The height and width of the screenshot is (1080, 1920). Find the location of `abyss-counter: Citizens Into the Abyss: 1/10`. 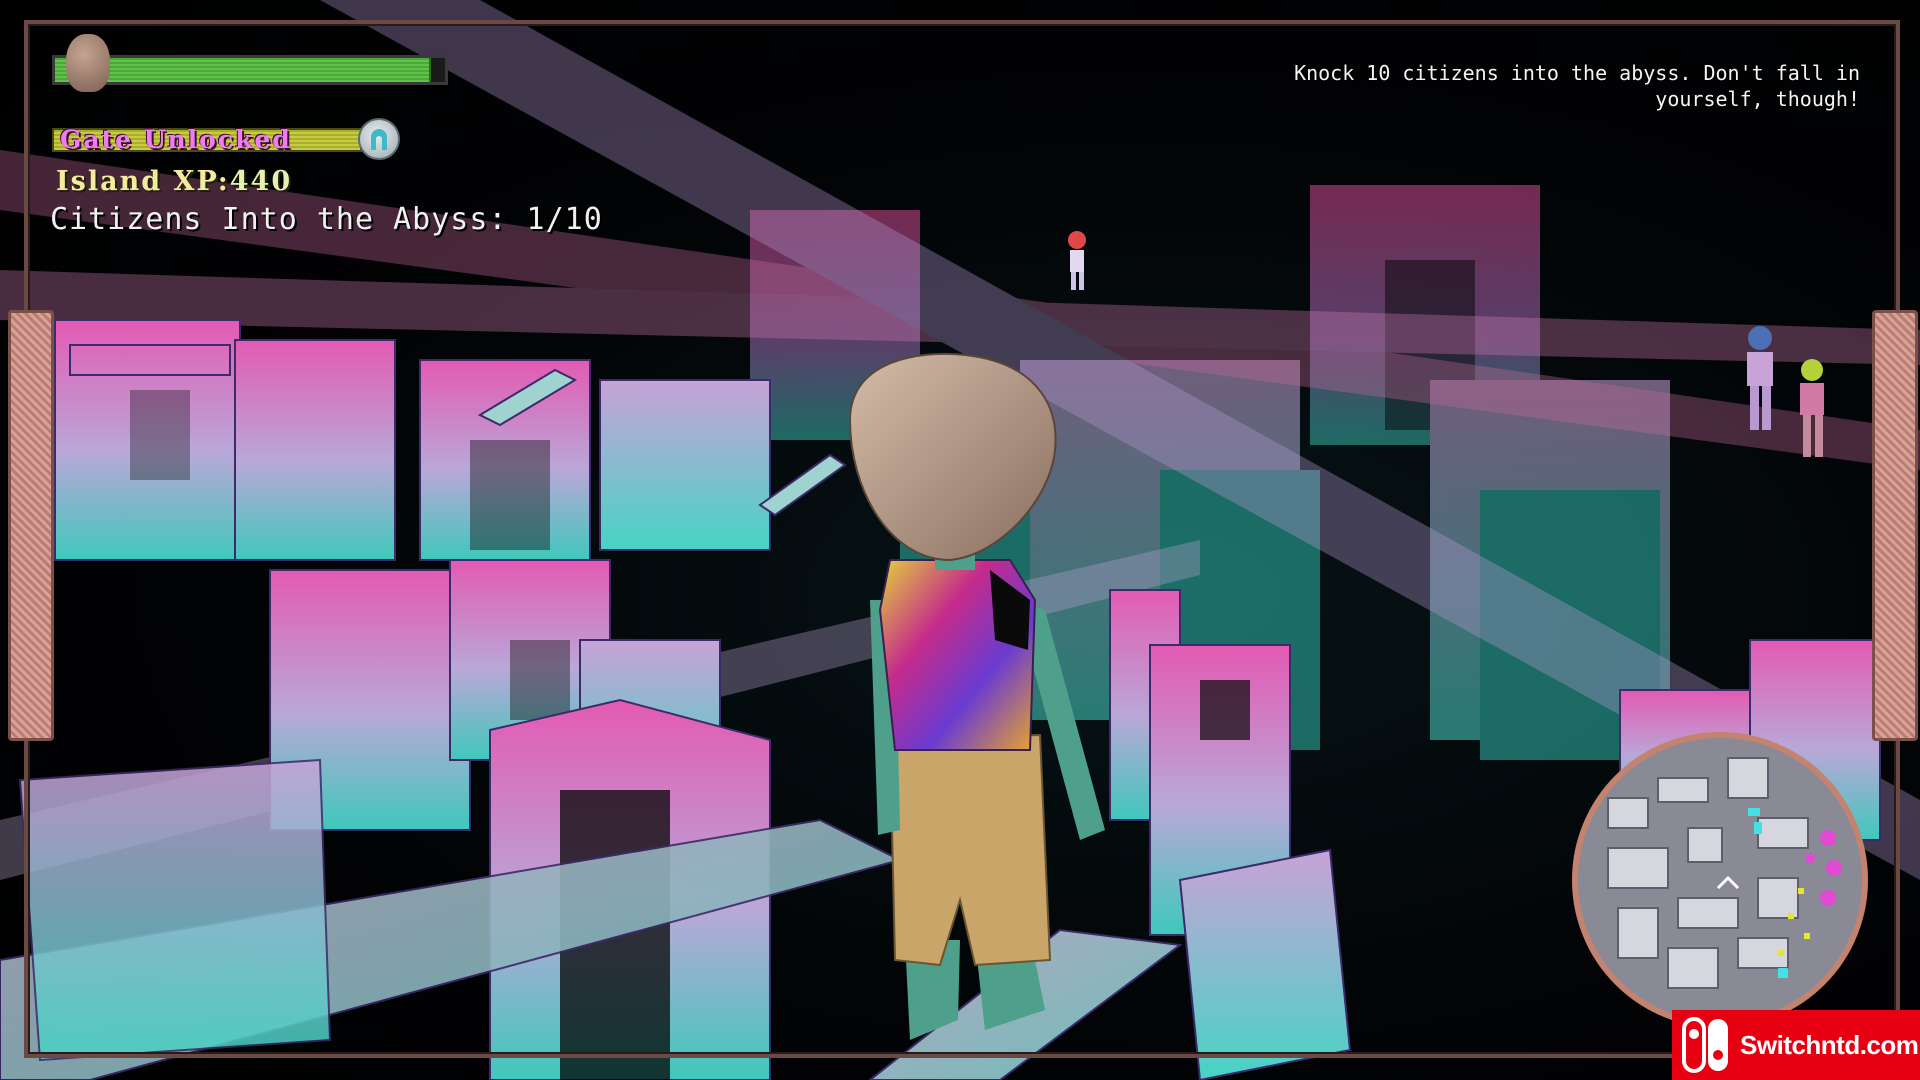

abyss-counter: Citizens Into the Abyss: 1/10 is located at coordinates (326, 219).